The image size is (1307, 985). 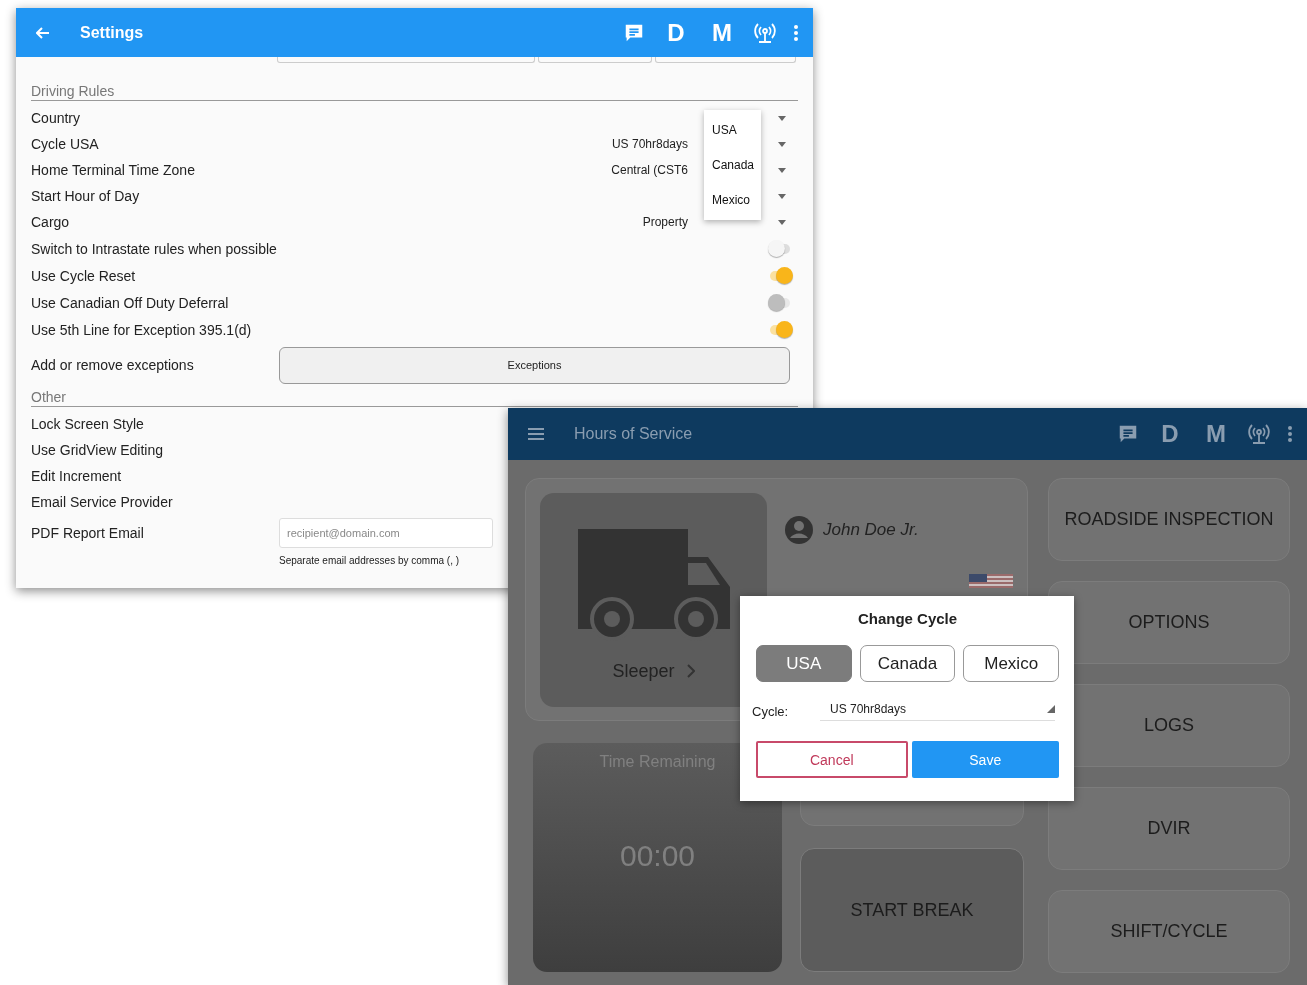 What do you see at coordinates (142, 329) in the screenshot?
I see `setting-label: Use 5th Line for Exception 395.1(d)` at bounding box center [142, 329].